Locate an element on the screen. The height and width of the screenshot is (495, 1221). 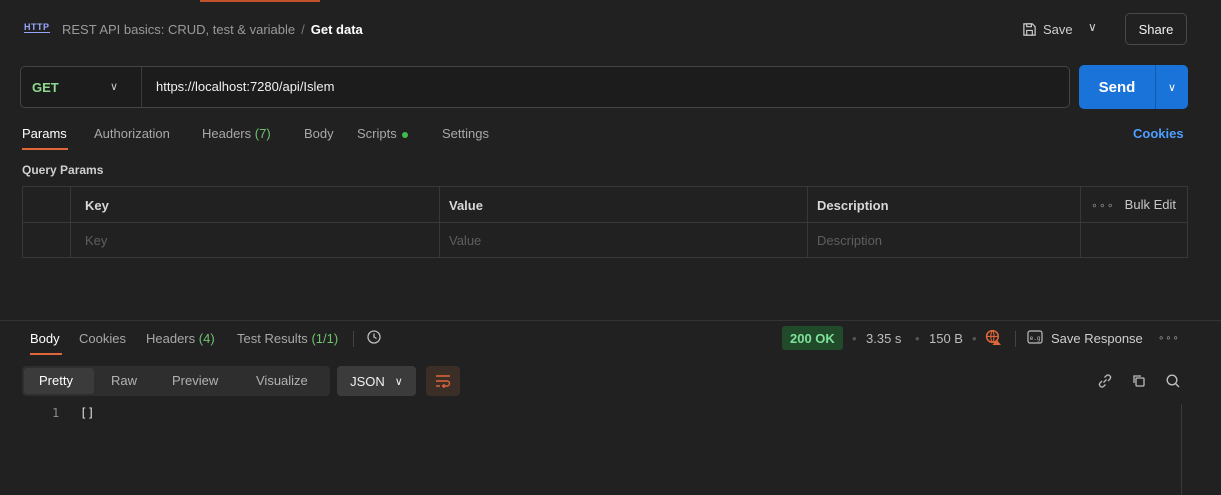
tab-authorization: Authorization is located at coordinates (132, 133).